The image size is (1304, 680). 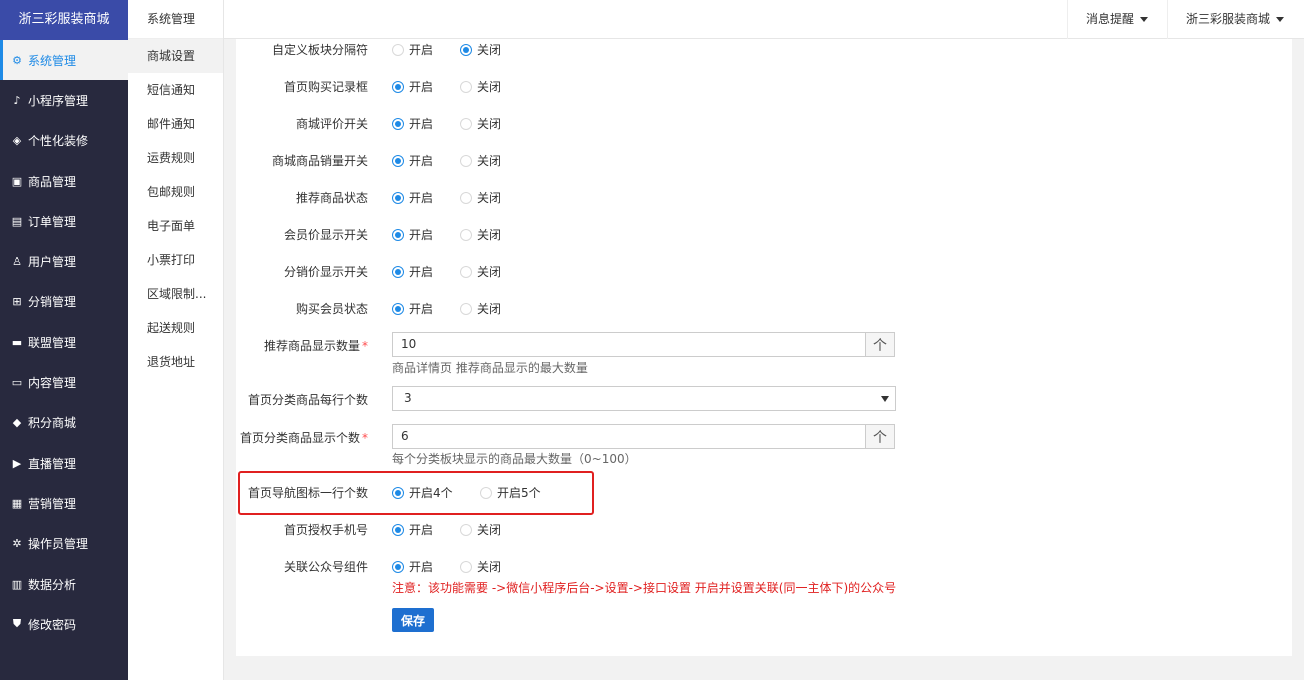 I want to click on subnav-item-waybill: 电子面单, so click(x=175, y=226).